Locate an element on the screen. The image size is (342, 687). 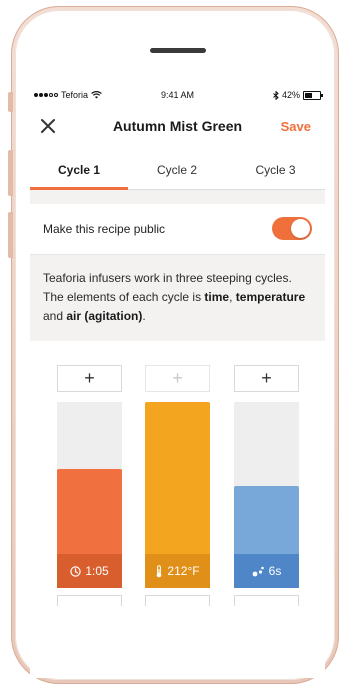
speaker-grille is located at coordinates (178, 50).